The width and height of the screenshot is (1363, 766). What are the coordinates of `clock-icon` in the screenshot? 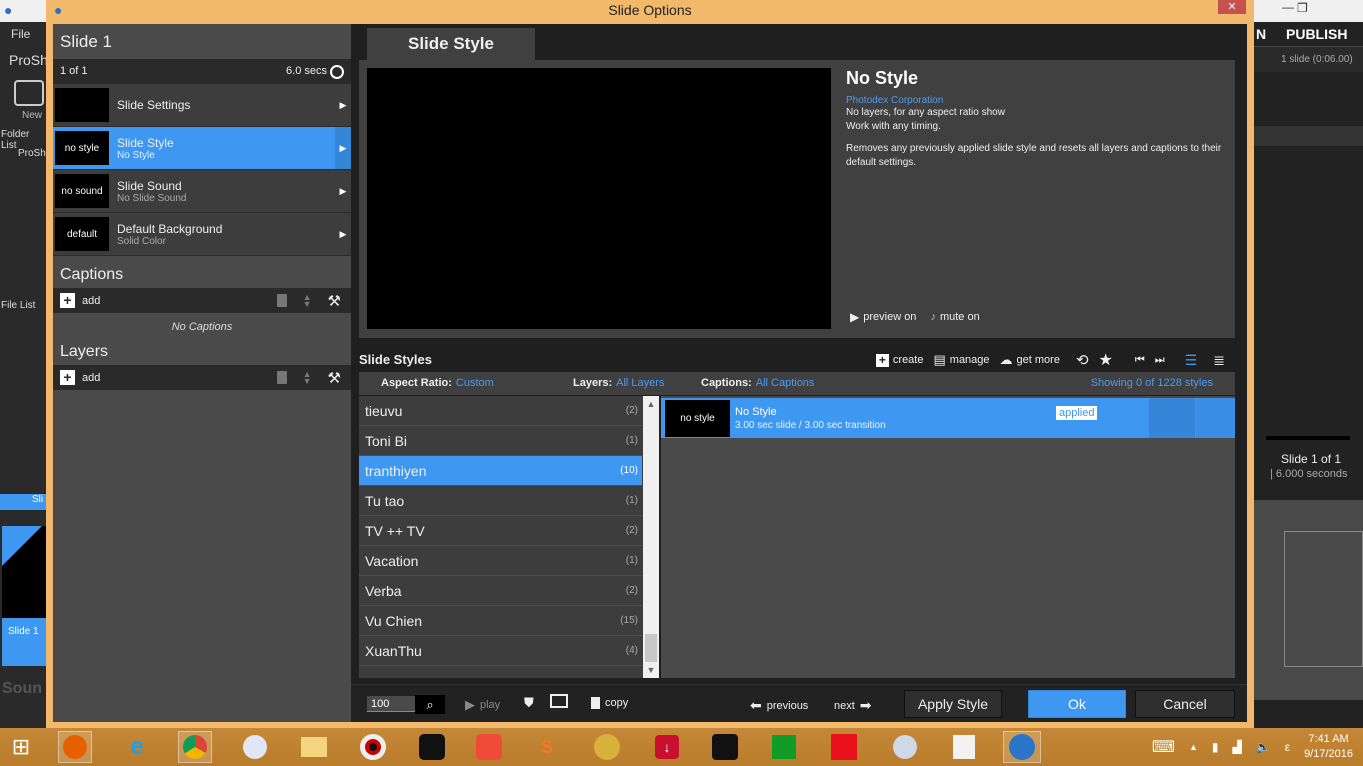 It's located at (337, 71).